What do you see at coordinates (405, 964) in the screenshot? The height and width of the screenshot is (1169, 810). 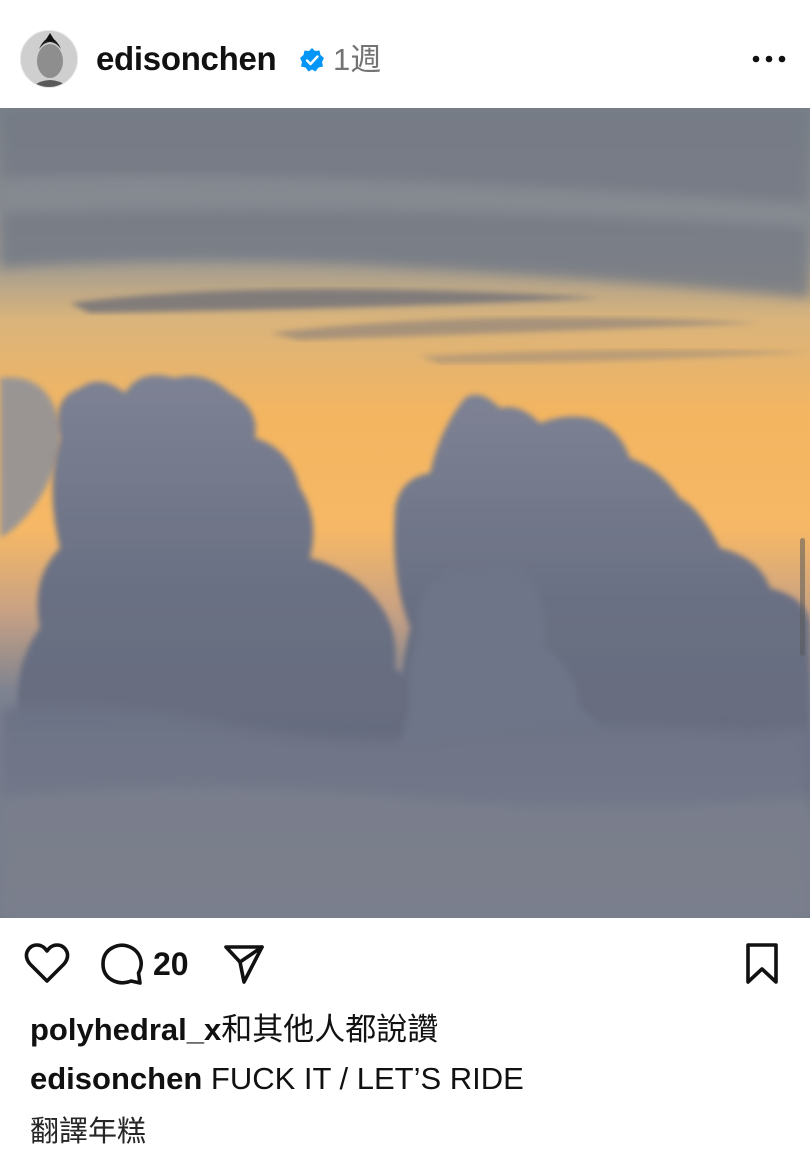 I see `post-actions: 20` at bounding box center [405, 964].